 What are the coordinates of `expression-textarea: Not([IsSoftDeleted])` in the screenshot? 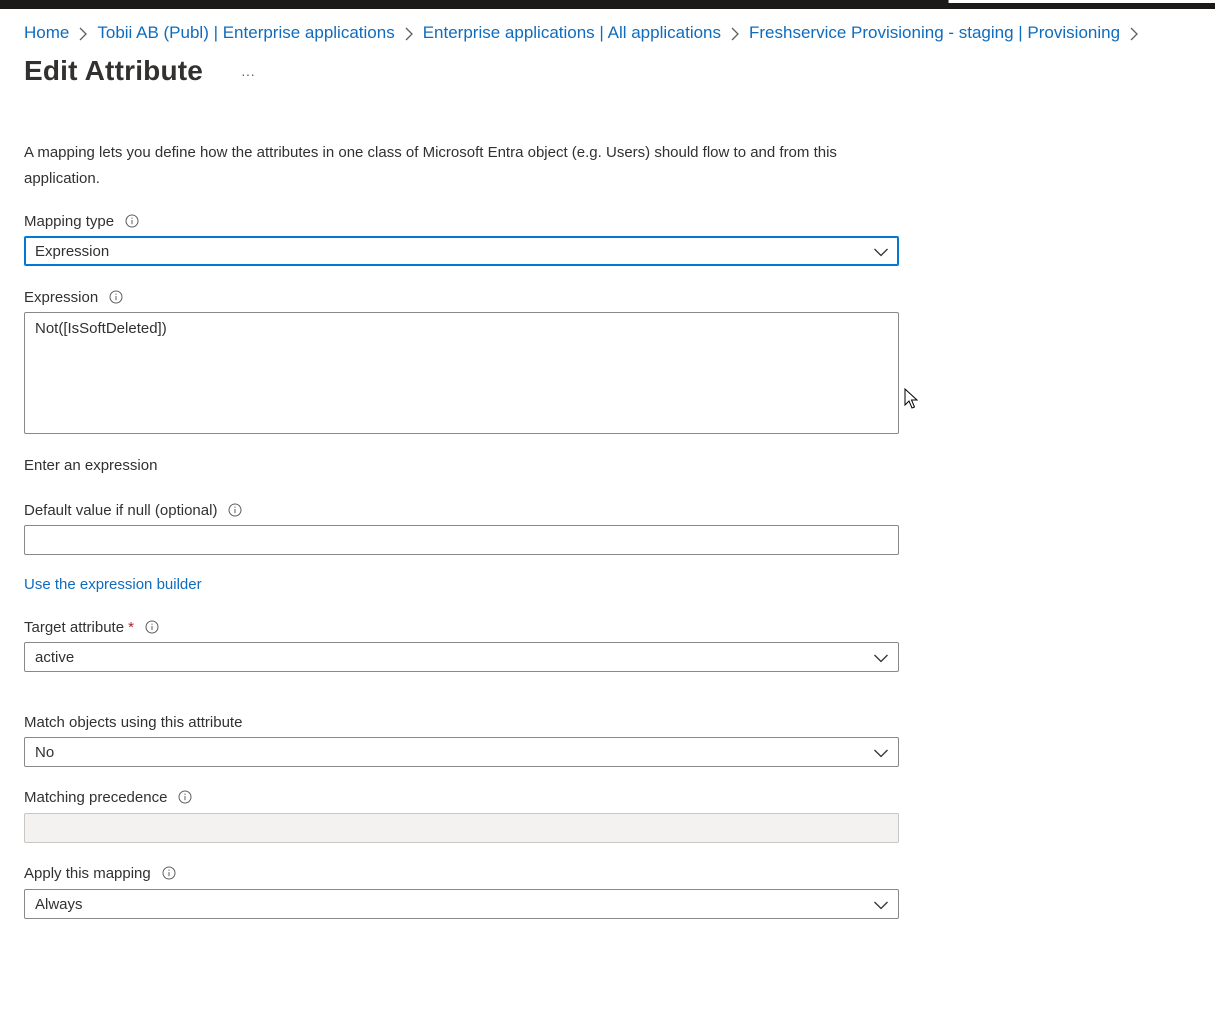 It's located at (461, 373).